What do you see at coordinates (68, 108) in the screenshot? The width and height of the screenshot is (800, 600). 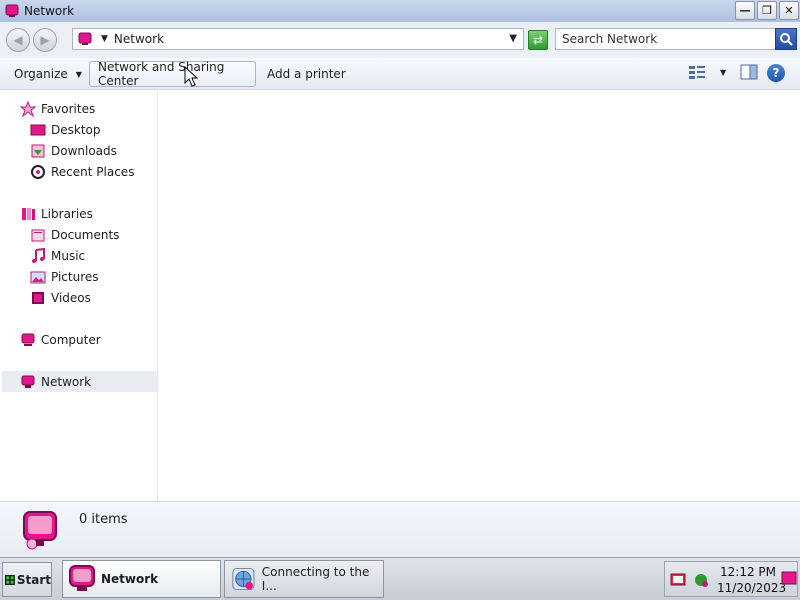 I see `nav-item-label: Favorites` at bounding box center [68, 108].